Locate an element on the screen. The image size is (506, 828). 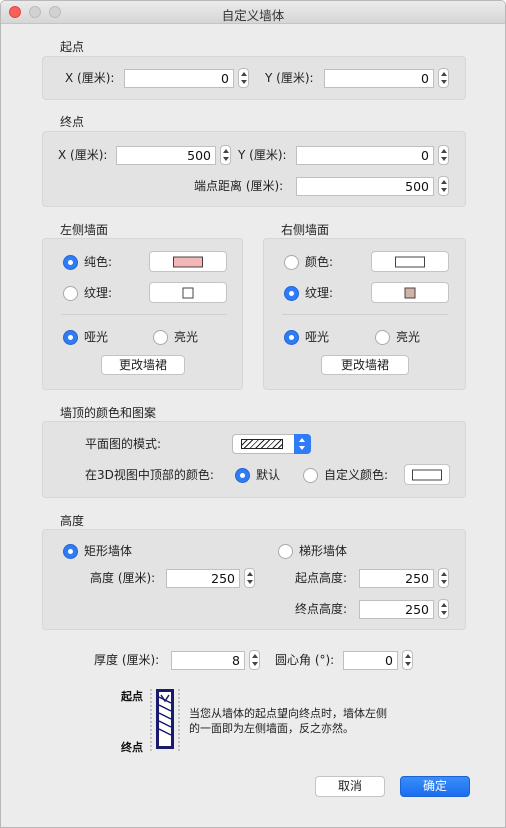
left-color-radio is located at coordinates (70, 262).